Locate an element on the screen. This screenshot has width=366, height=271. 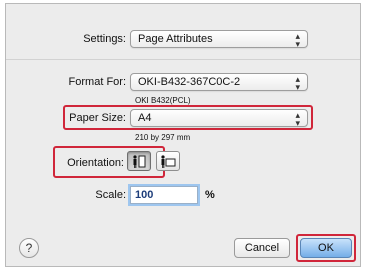
paper-size-popup: A4 ▴ ▾ is located at coordinates (219, 118).